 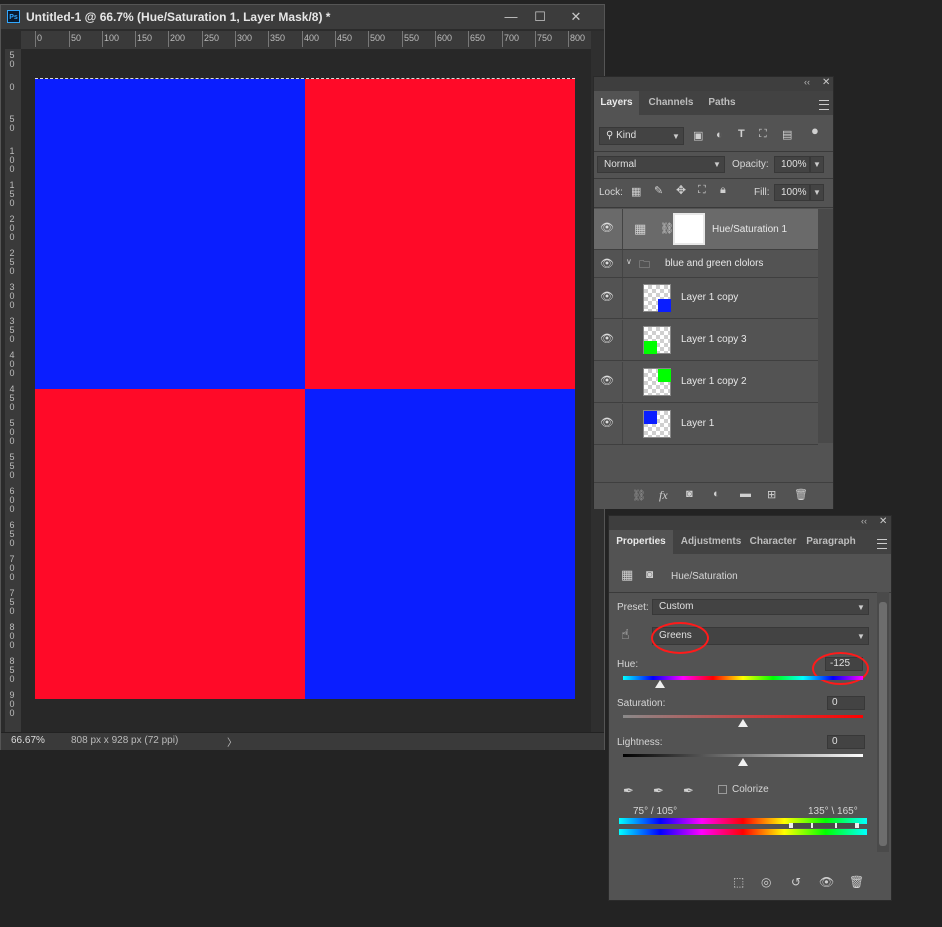 I want to click on lightness-slider-track, so click(x=743, y=755).